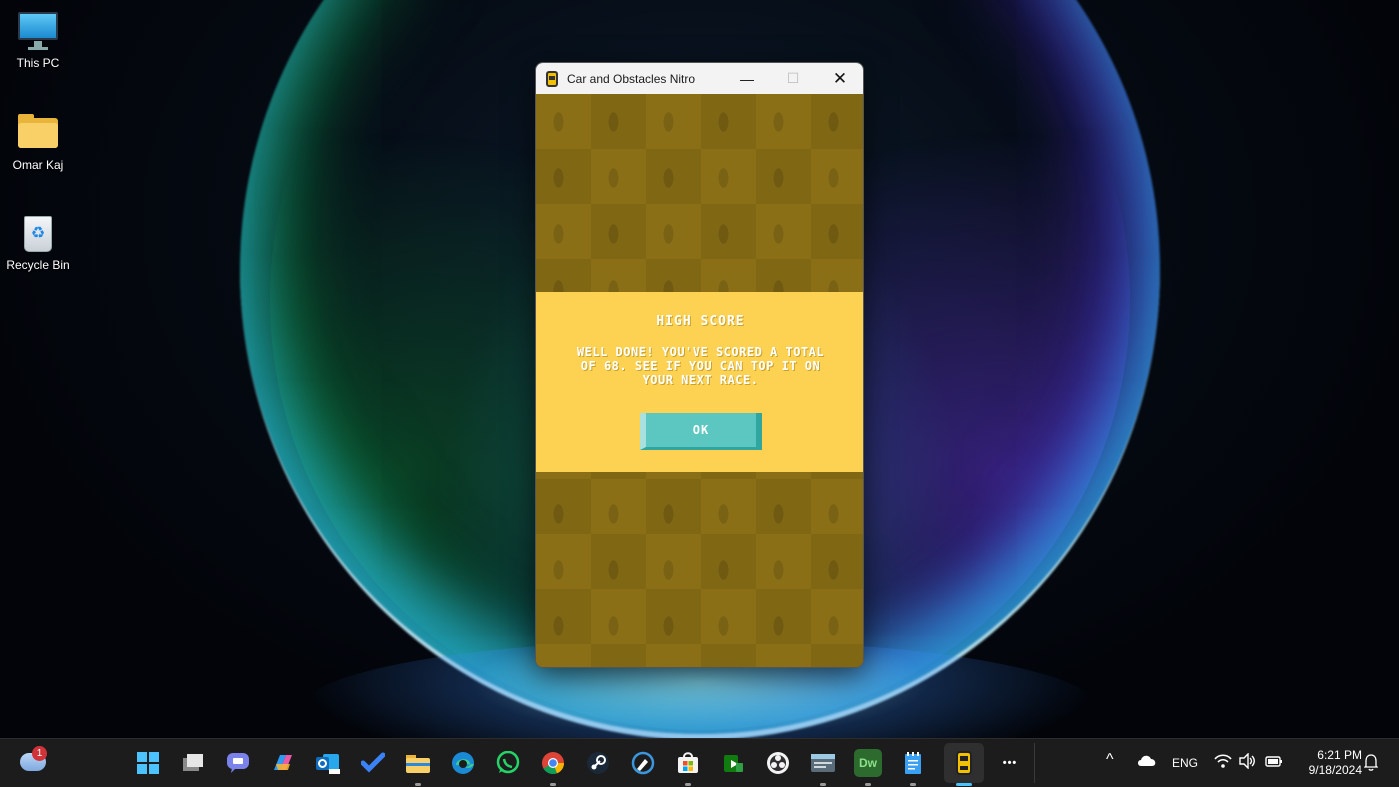  I want to click on notification-badge: 1, so click(39, 753).